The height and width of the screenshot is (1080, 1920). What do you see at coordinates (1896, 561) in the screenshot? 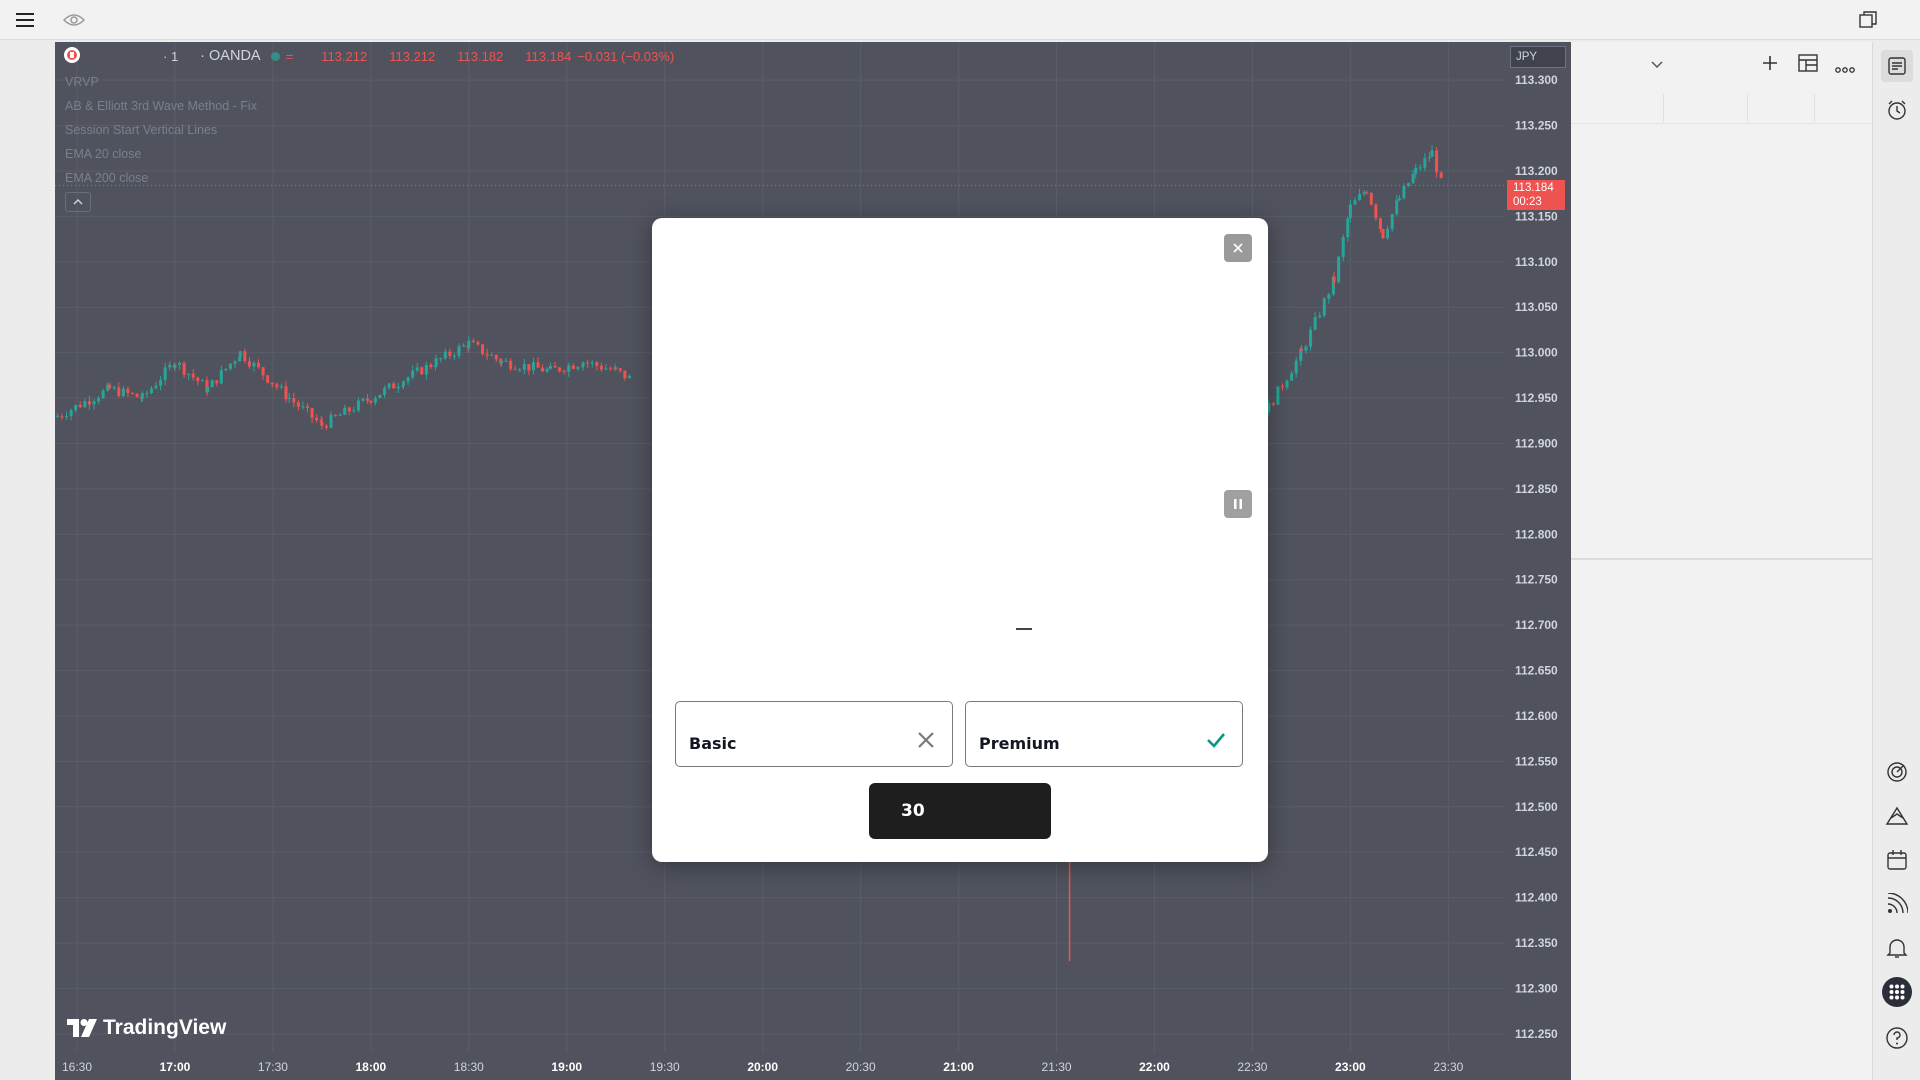
I see `right-sidebar` at bounding box center [1896, 561].